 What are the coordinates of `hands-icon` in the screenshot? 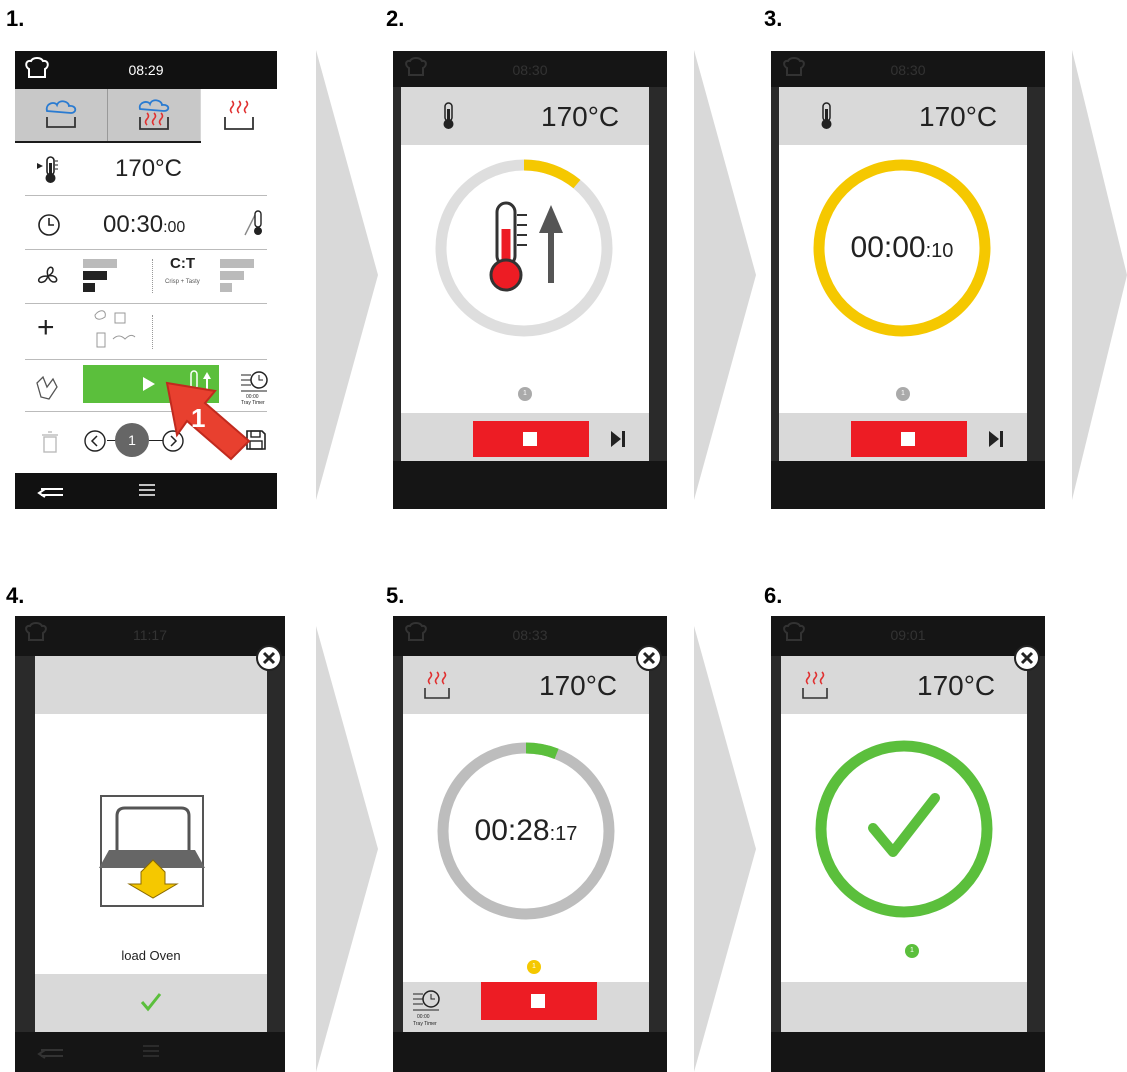 It's located at (47, 387).